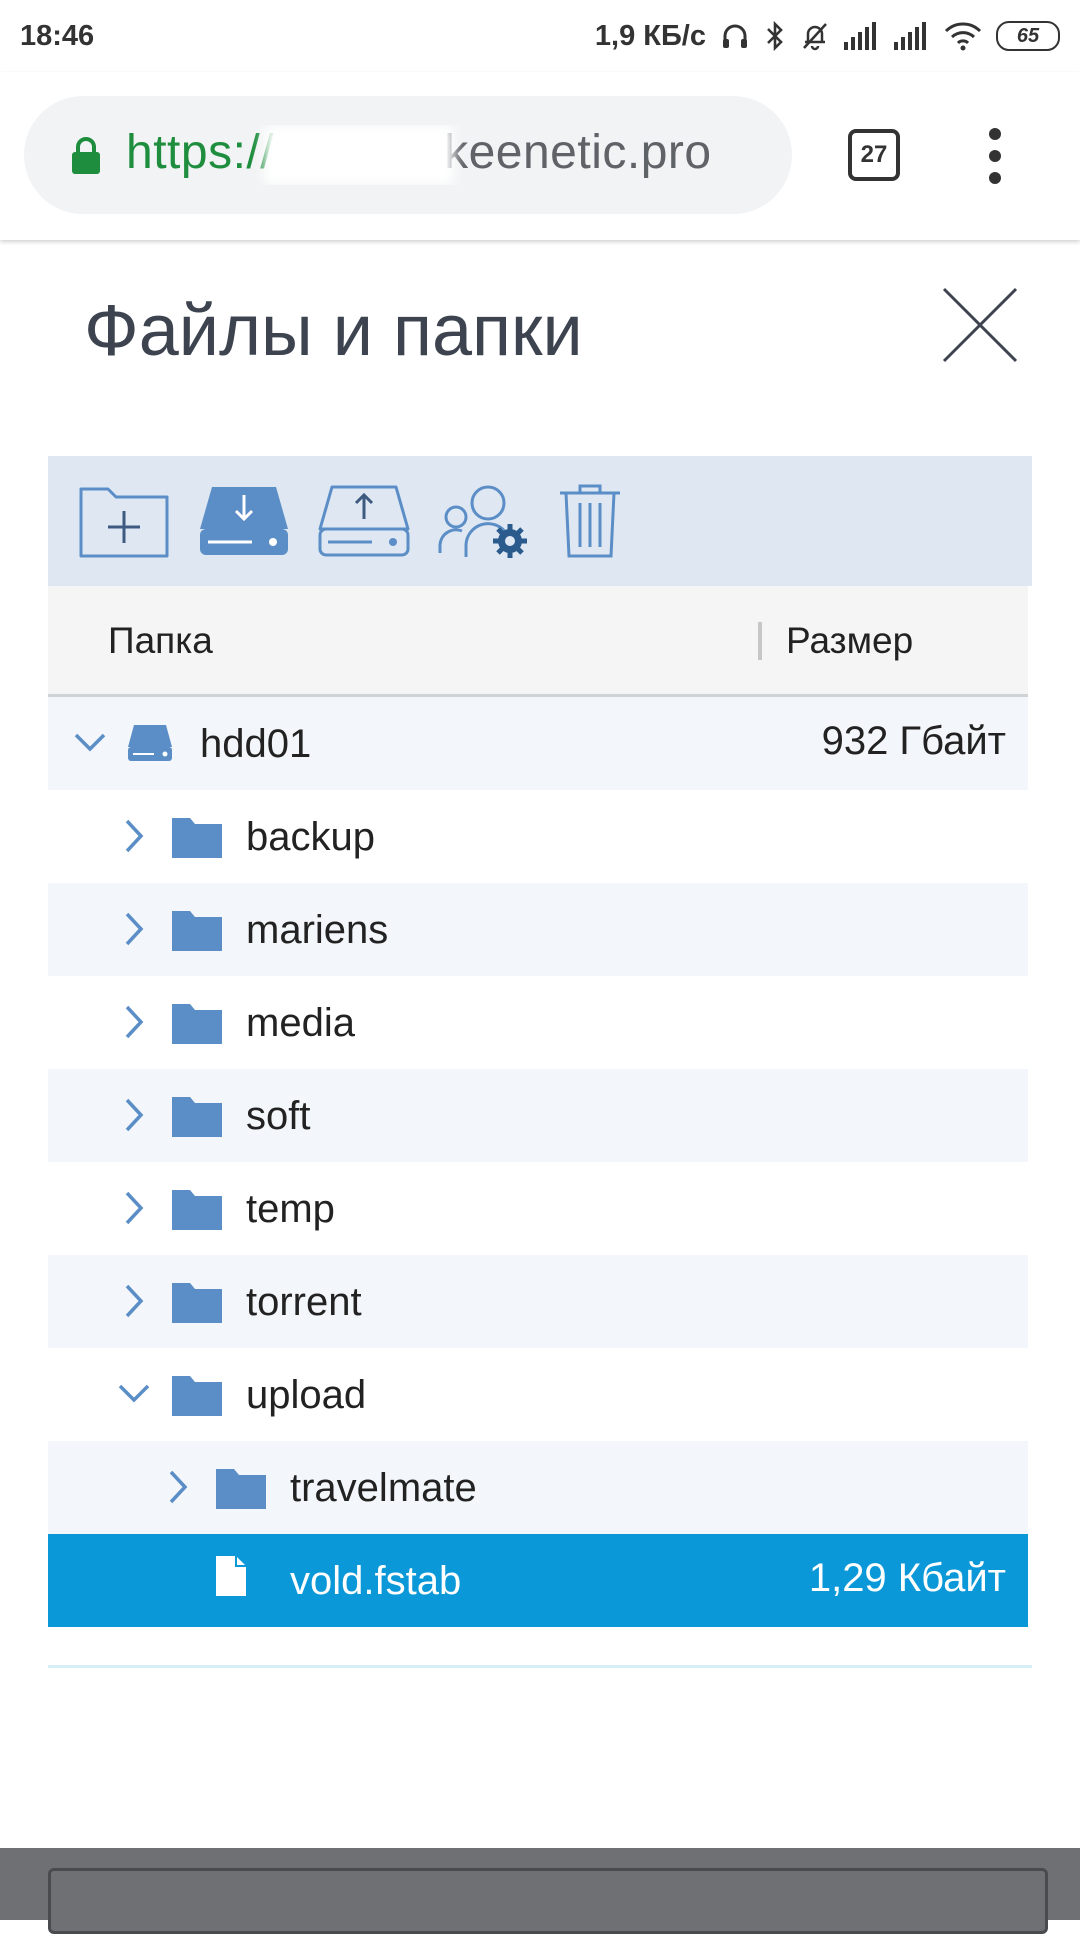  I want to click on url-scheme: https://, so click(200, 152).